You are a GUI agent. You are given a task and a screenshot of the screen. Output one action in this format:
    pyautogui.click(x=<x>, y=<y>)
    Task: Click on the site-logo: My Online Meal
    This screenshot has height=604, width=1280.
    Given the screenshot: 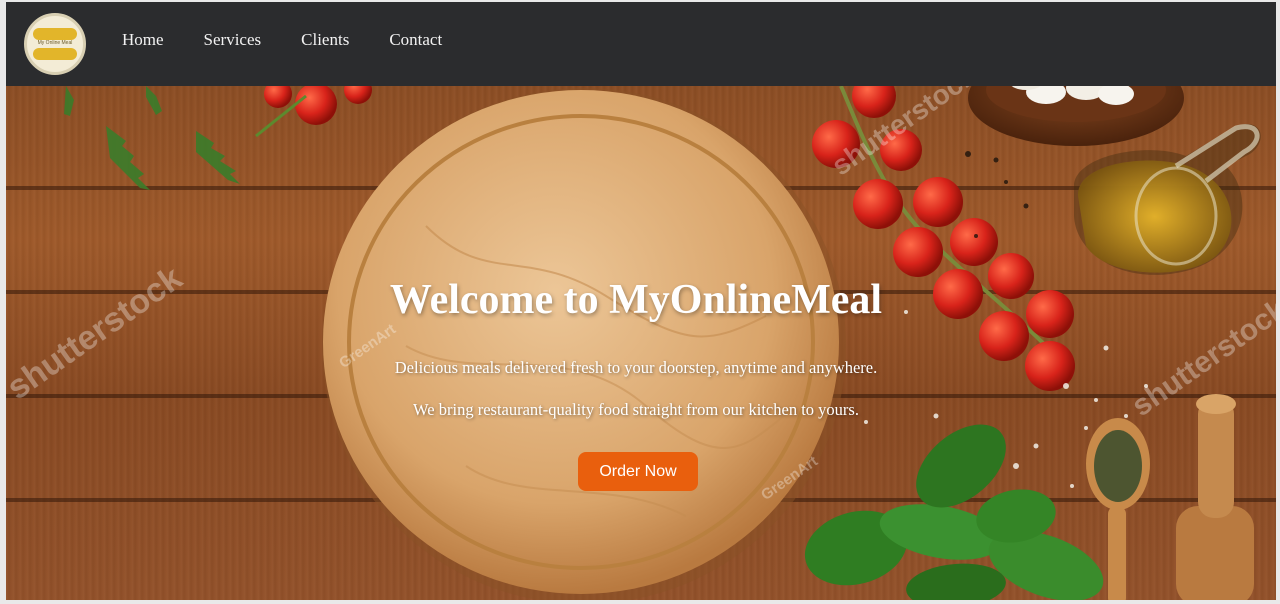 What is the action you would take?
    pyautogui.click(x=55, y=44)
    